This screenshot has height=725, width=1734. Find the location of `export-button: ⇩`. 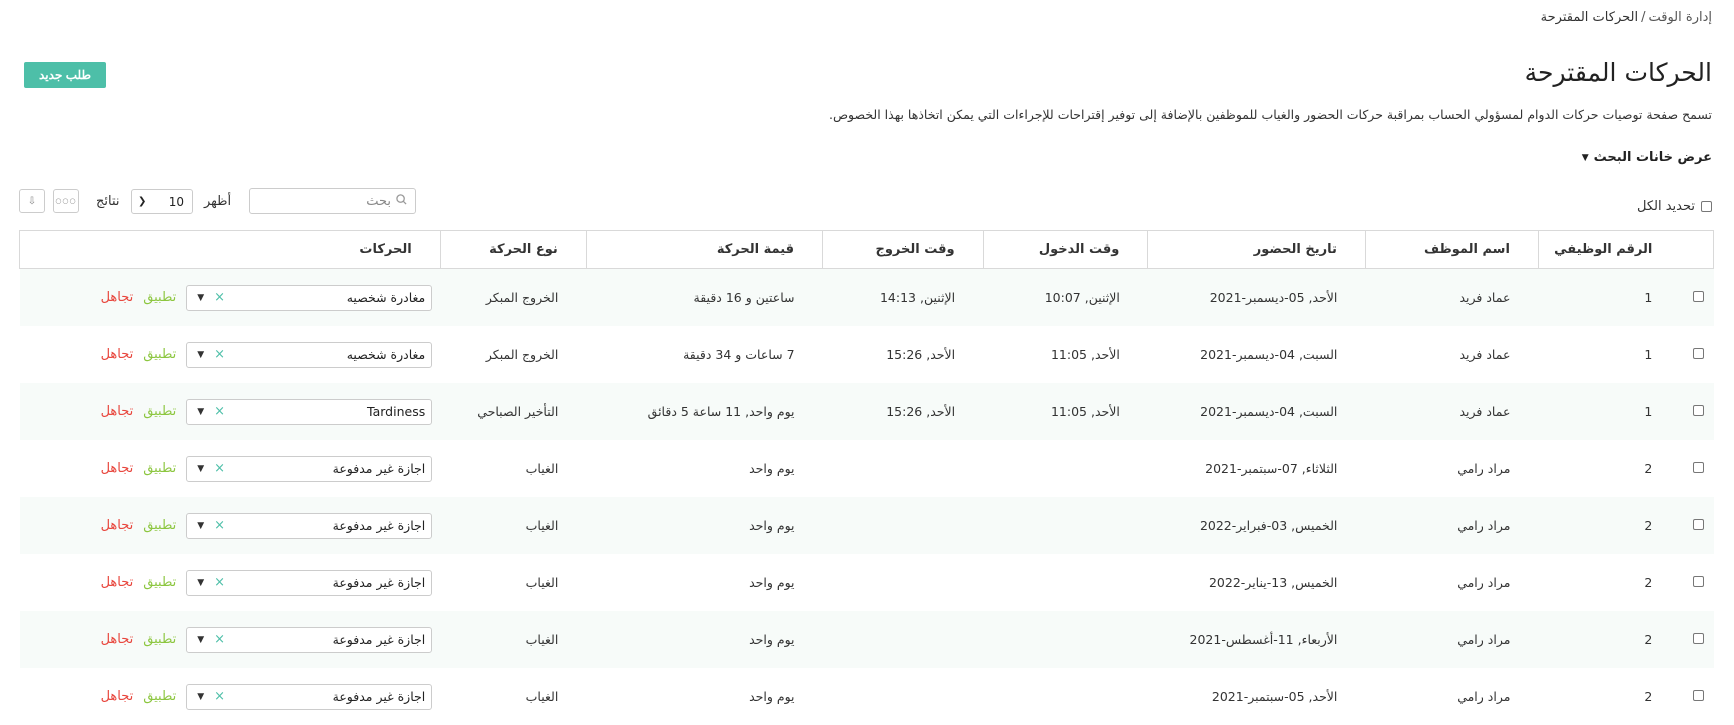

export-button: ⇩ is located at coordinates (32, 201).